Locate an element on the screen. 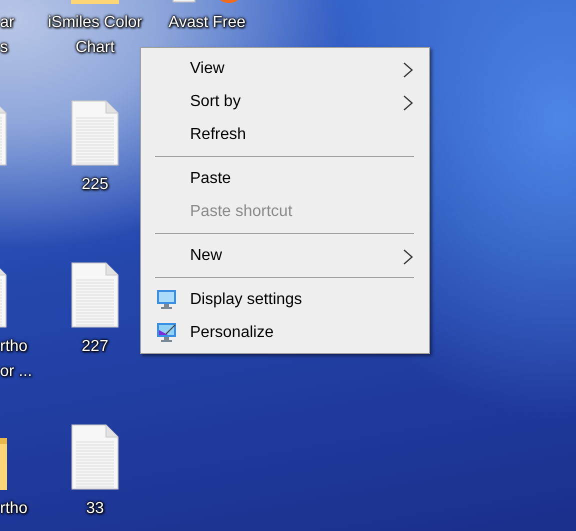  menu-item: Display settings is located at coordinates (285, 299).